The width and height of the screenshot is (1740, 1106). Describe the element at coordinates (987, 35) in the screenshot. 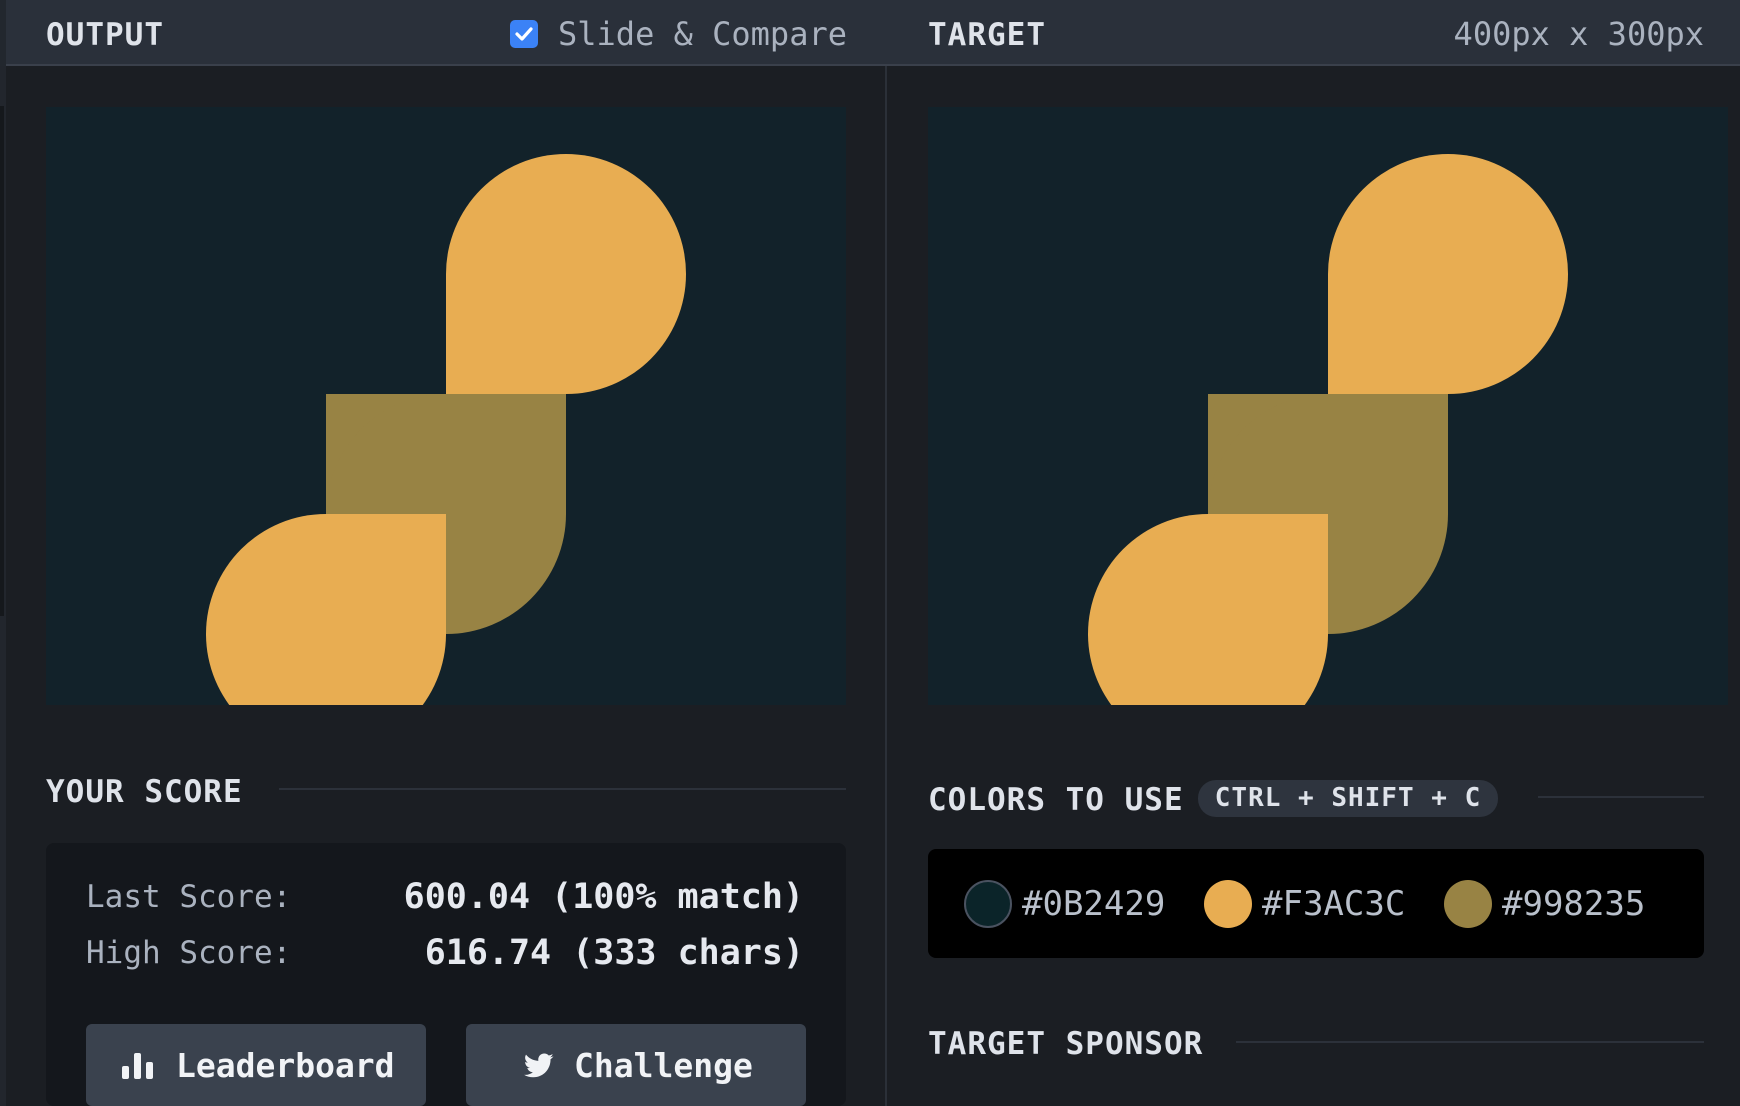

I see `target-title: TARGET` at that location.